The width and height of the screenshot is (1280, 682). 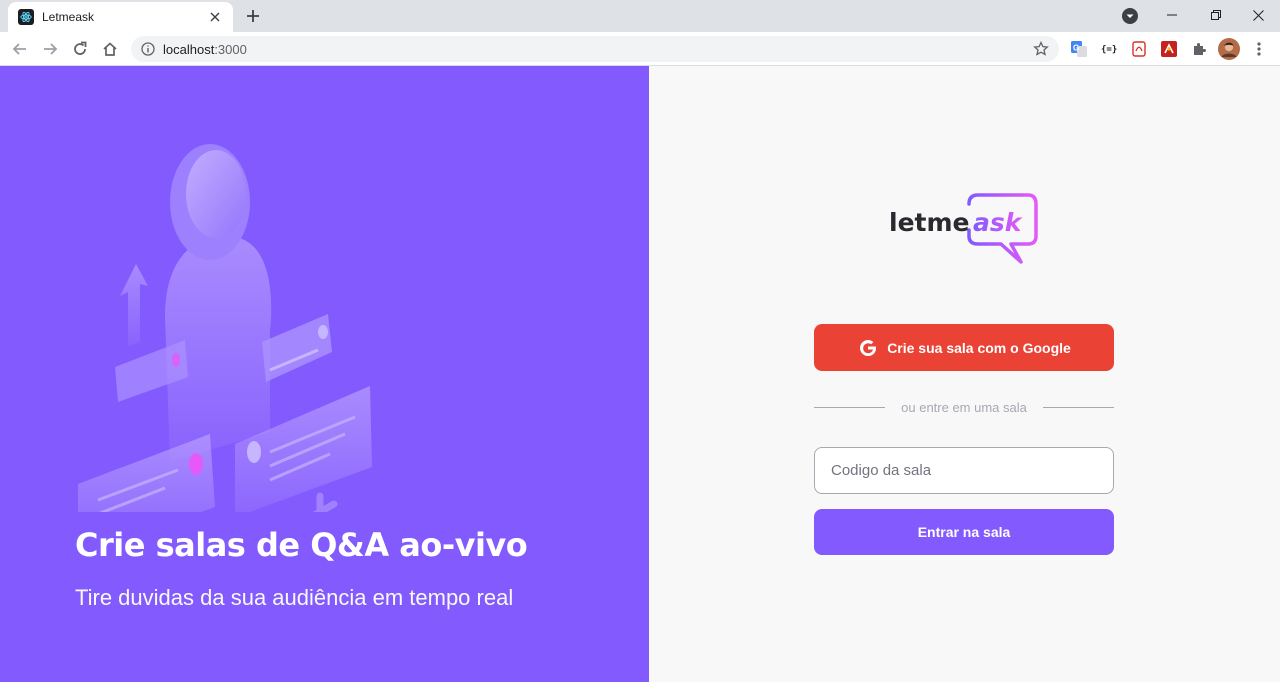 What do you see at coordinates (1229, 49) in the screenshot?
I see `profile-avatar-icon` at bounding box center [1229, 49].